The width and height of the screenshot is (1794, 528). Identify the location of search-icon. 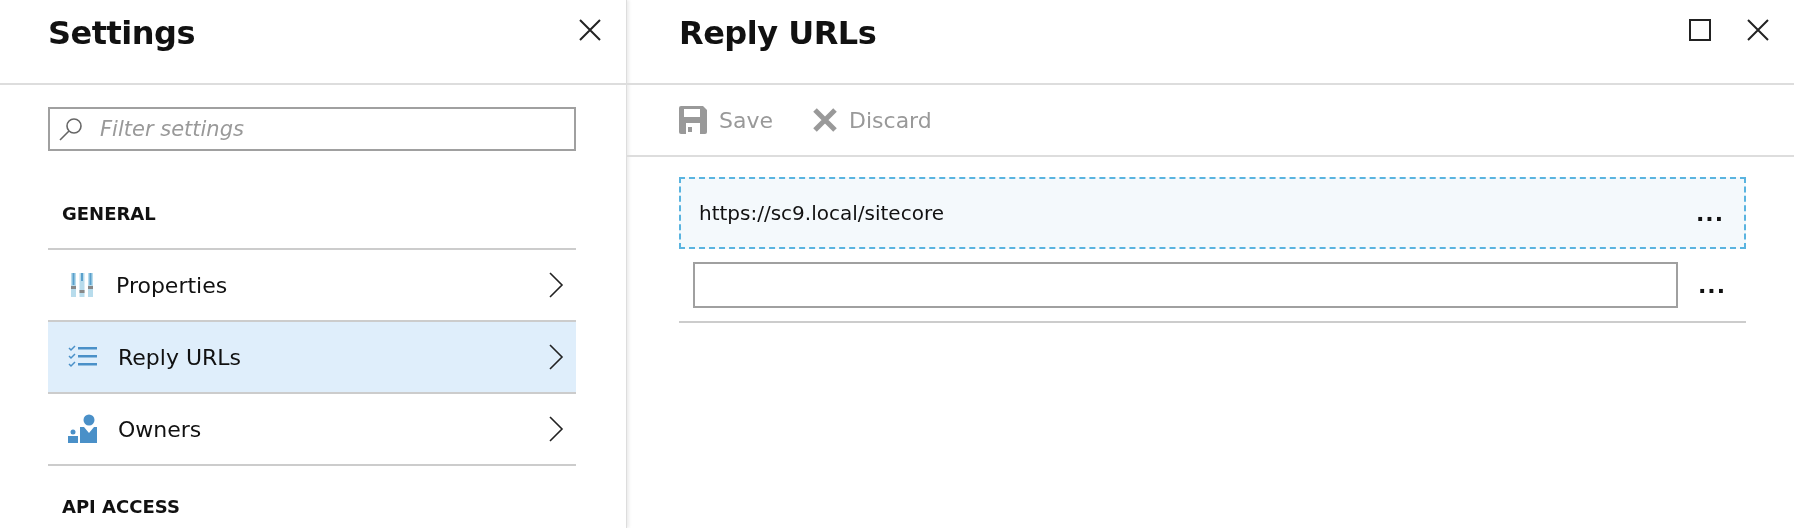
(71, 129).